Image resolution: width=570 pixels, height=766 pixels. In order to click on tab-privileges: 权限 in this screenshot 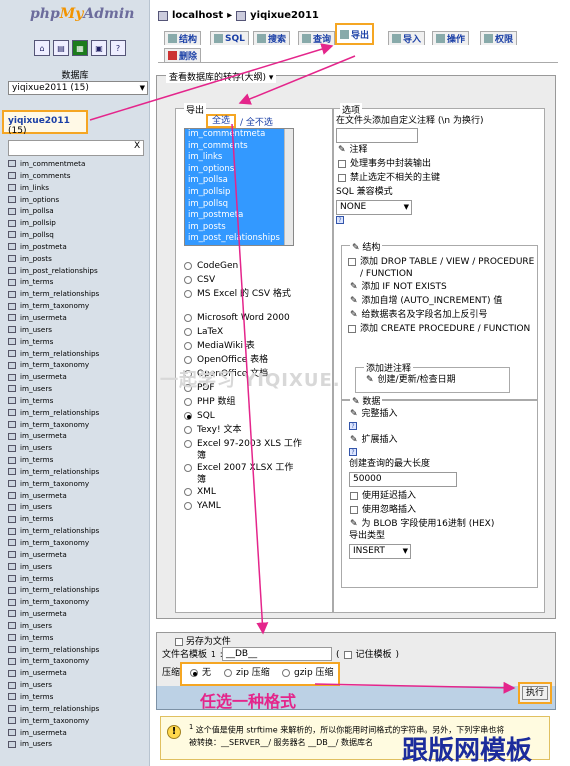, I will do `click(499, 38)`.